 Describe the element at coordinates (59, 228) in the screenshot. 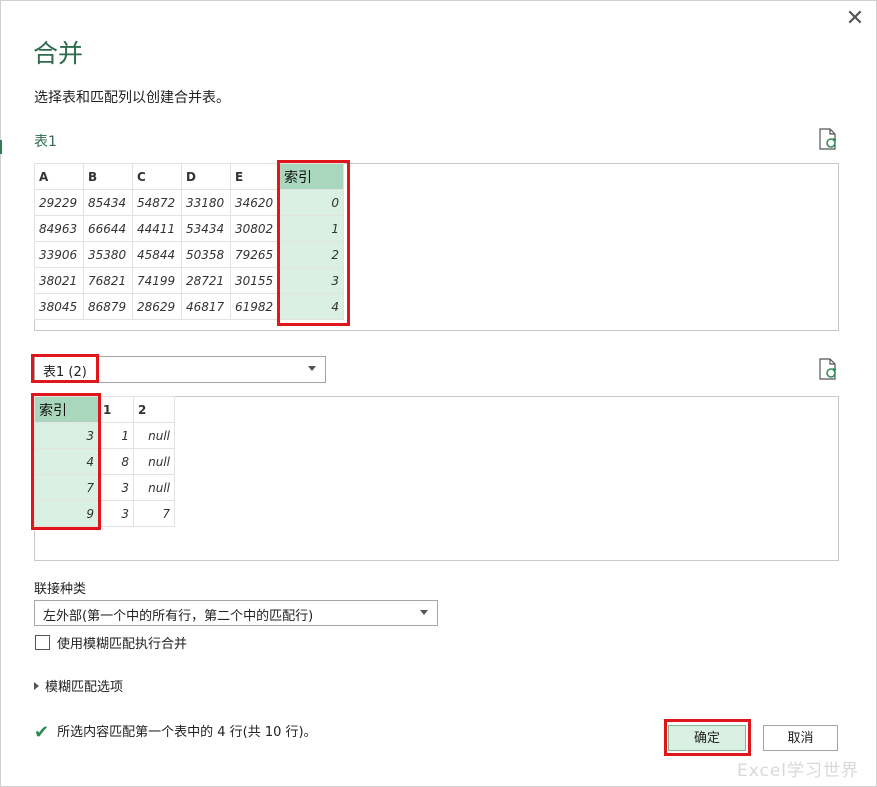

I see `table1-cell: 84963` at that location.